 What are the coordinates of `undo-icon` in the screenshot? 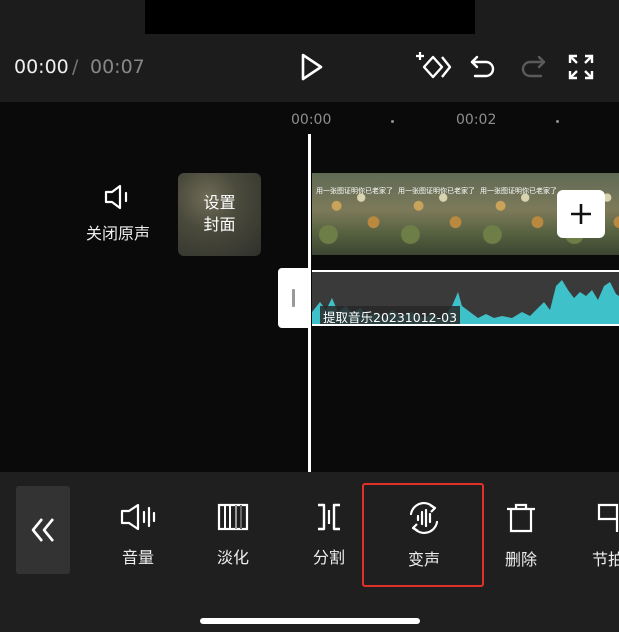 It's located at (482, 66).